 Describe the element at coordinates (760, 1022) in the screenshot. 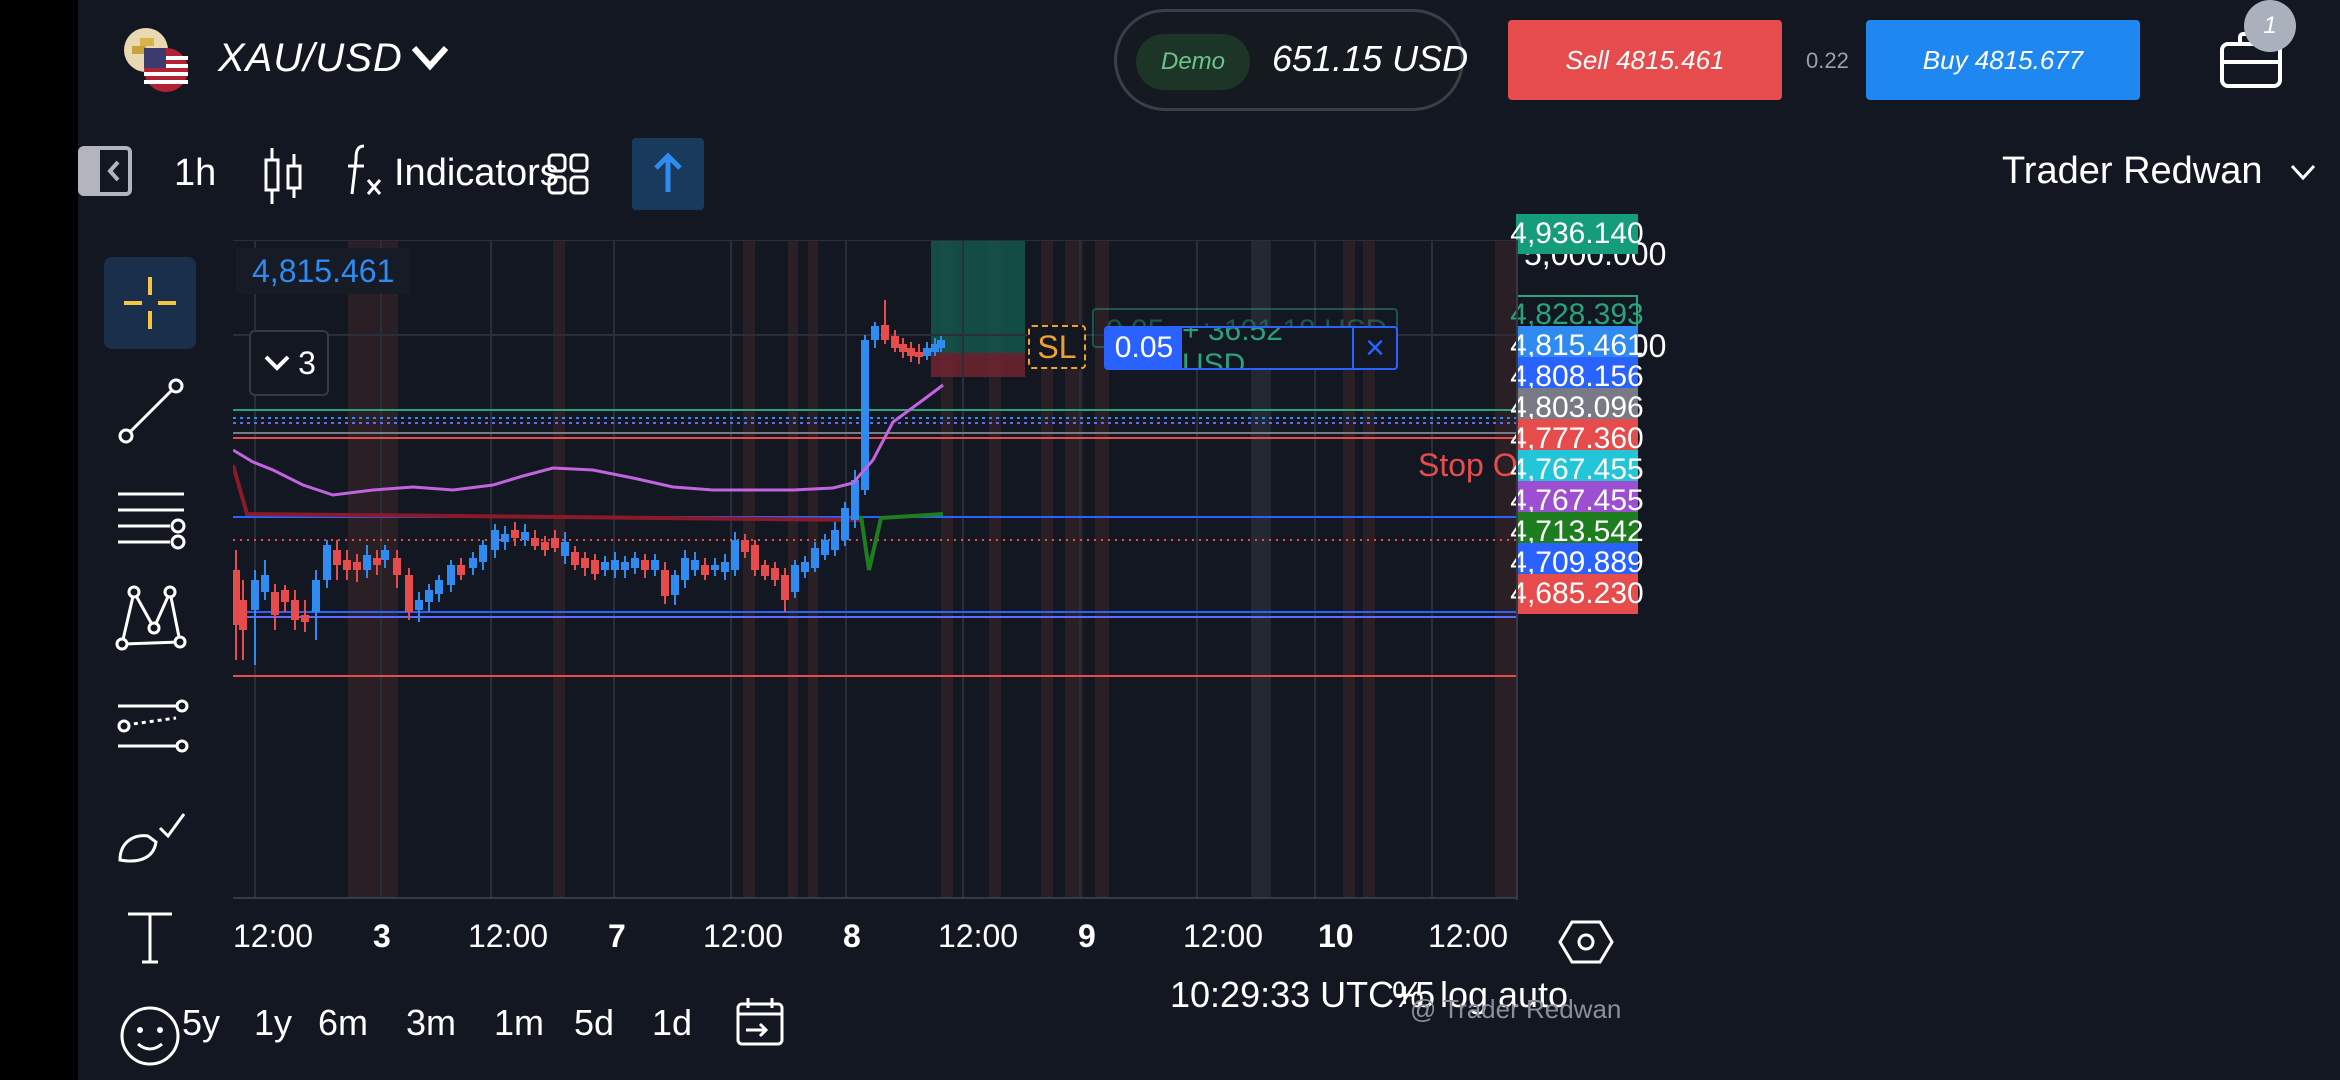

I see `date-range-icon` at that location.